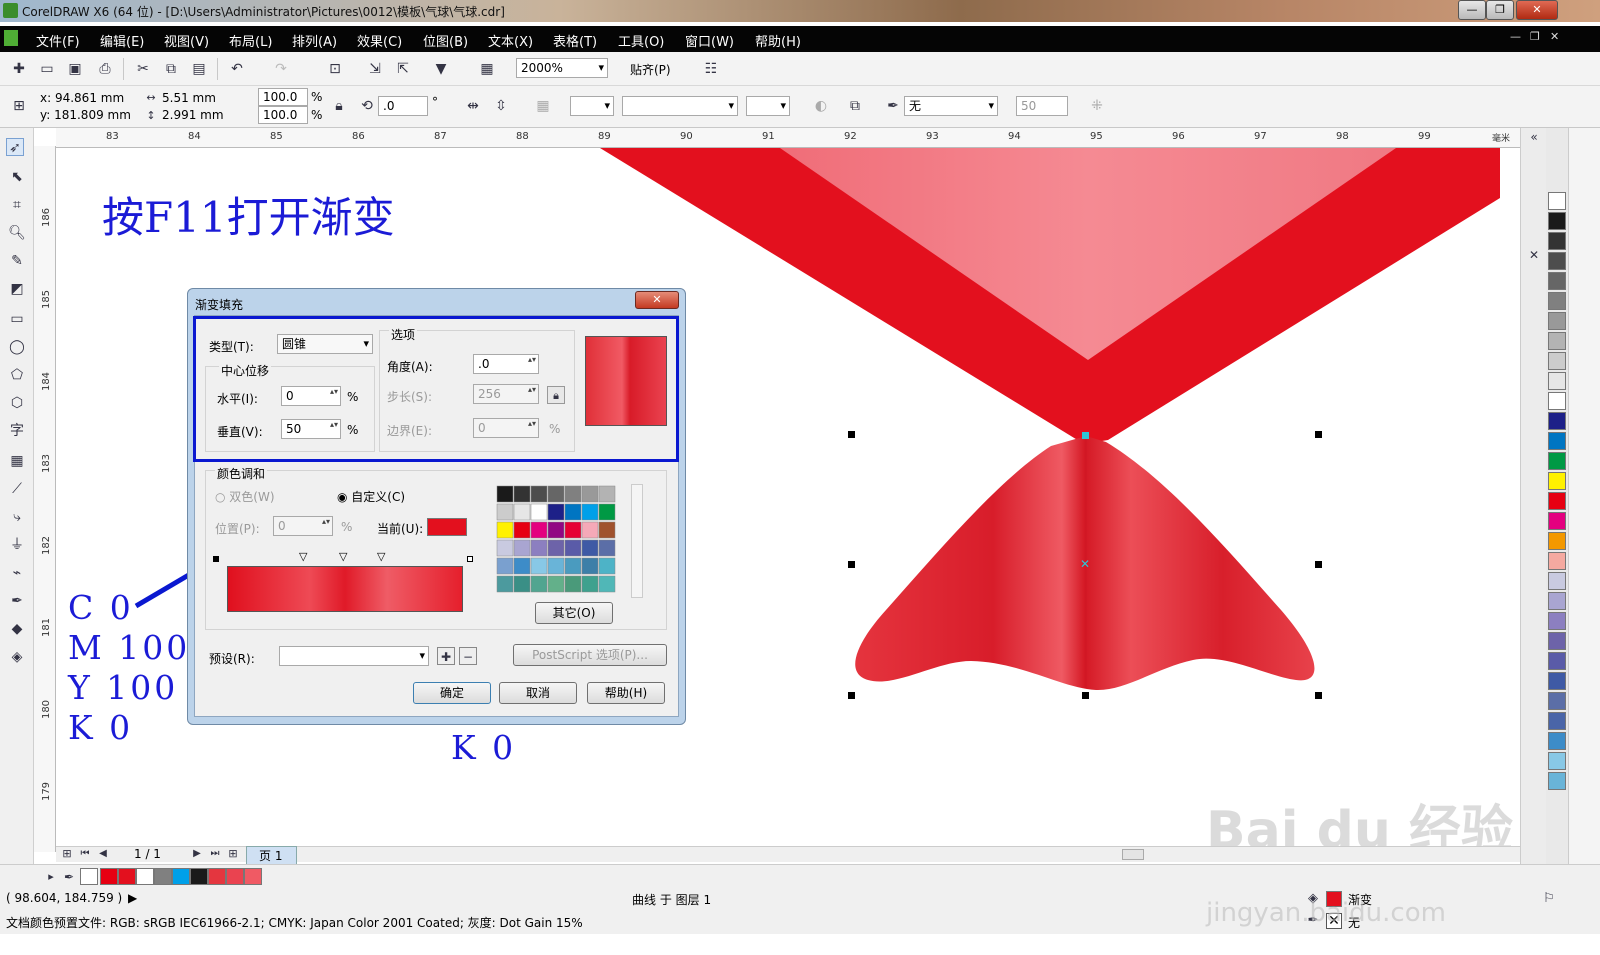 The height and width of the screenshot is (955, 1600). Describe the element at coordinates (470, 559) in the screenshot. I see `gradient-end-marker` at that location.